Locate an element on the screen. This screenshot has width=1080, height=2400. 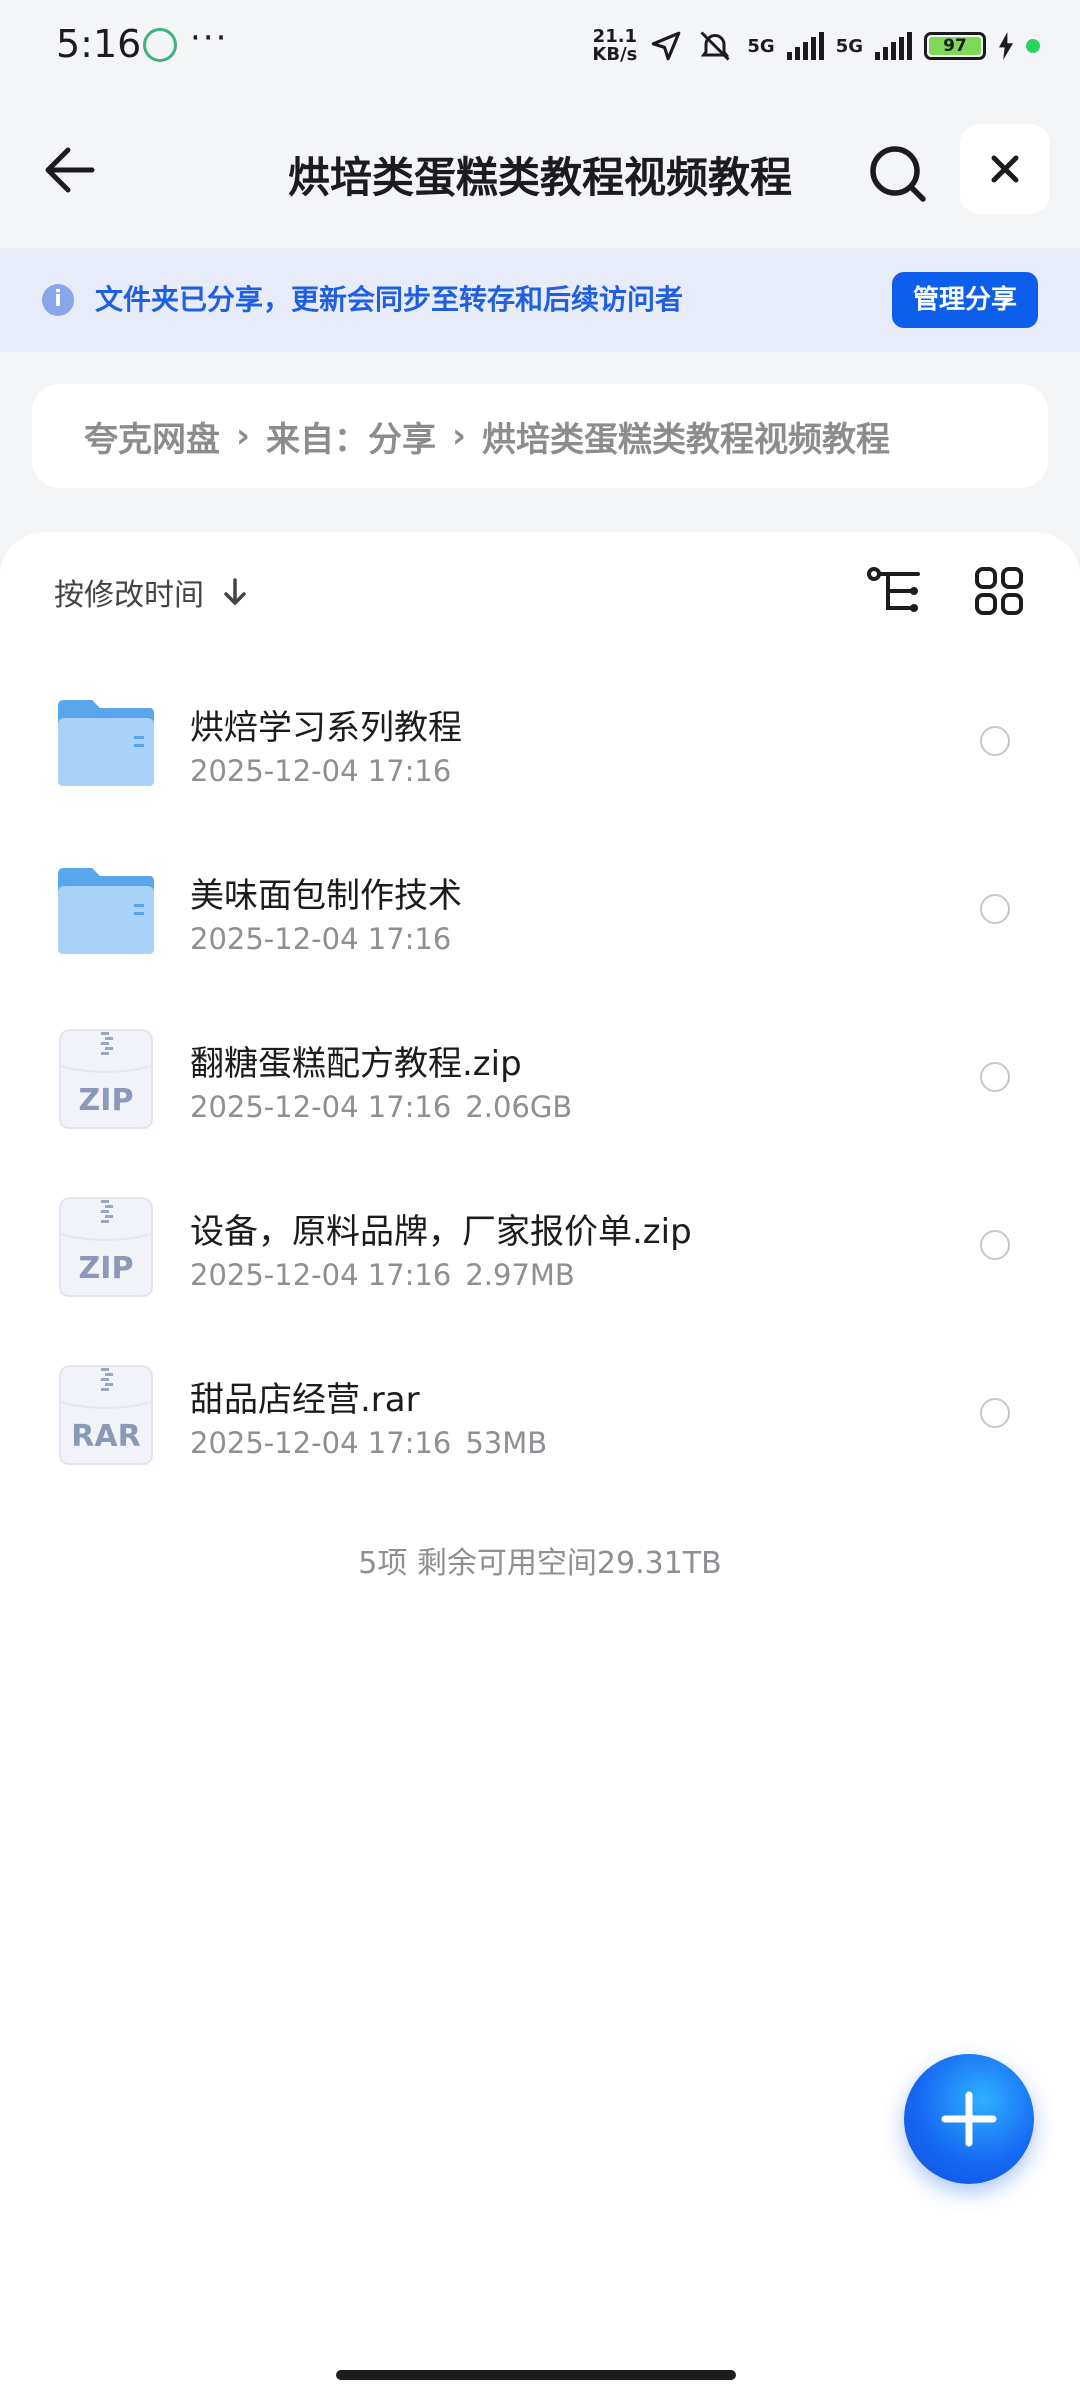
plus-icon is located at coordinates (969, 2119).